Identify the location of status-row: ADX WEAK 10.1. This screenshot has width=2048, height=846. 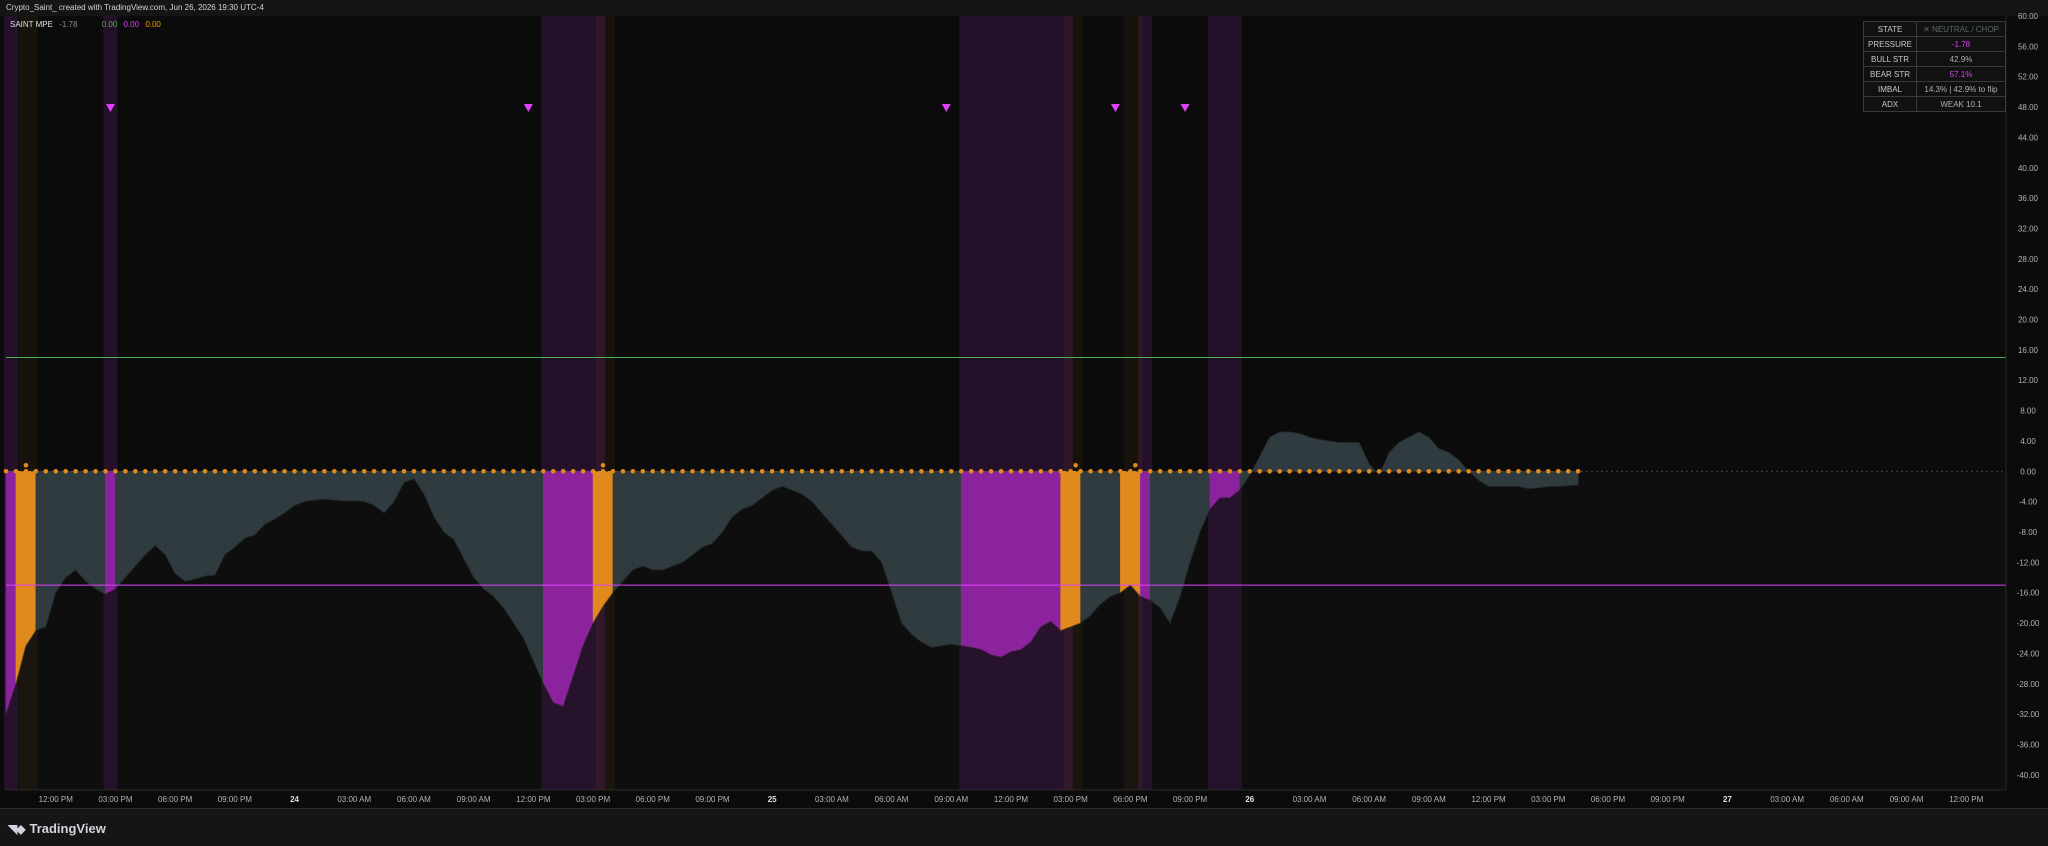
(1934, 104).